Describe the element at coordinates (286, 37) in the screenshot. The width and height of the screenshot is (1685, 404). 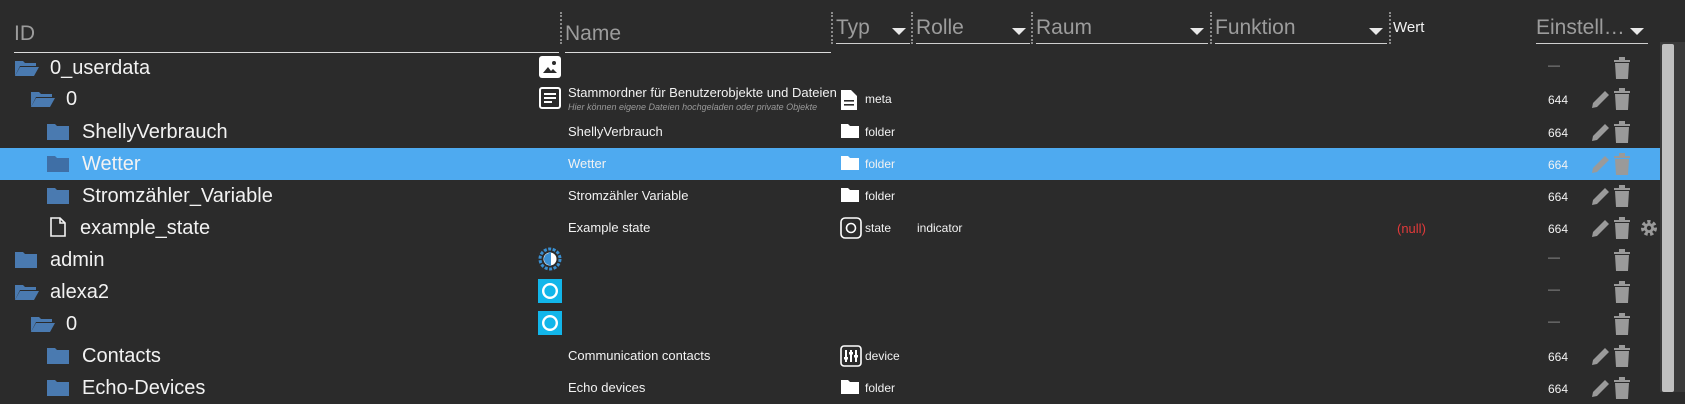
I see `id-column-header: ID` at that location.